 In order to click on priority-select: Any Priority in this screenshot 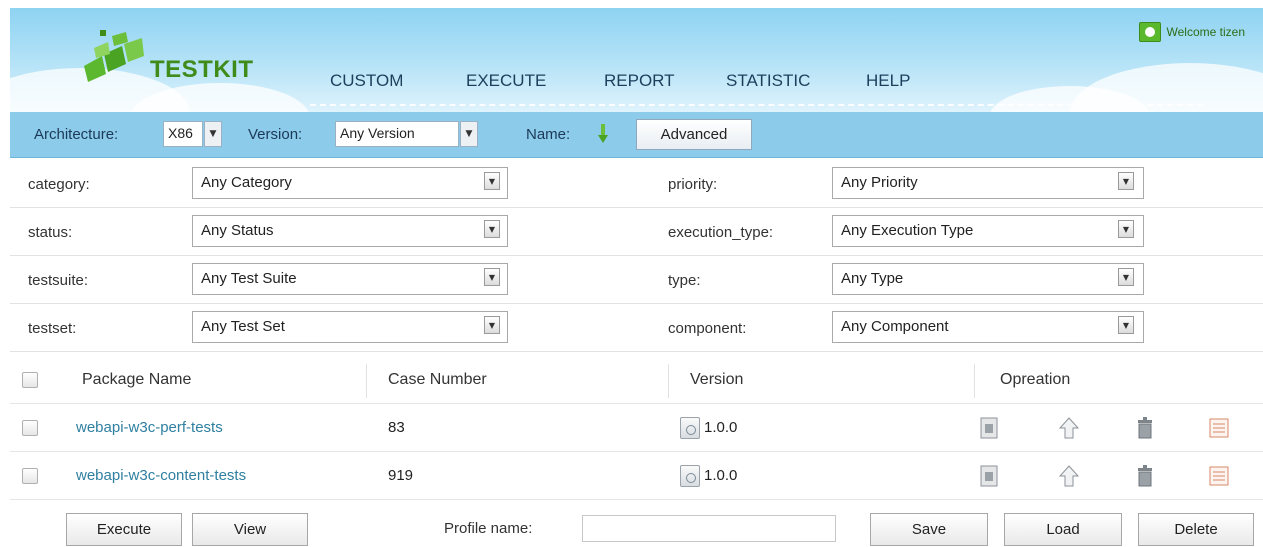, I will do `click(988, 183)`.